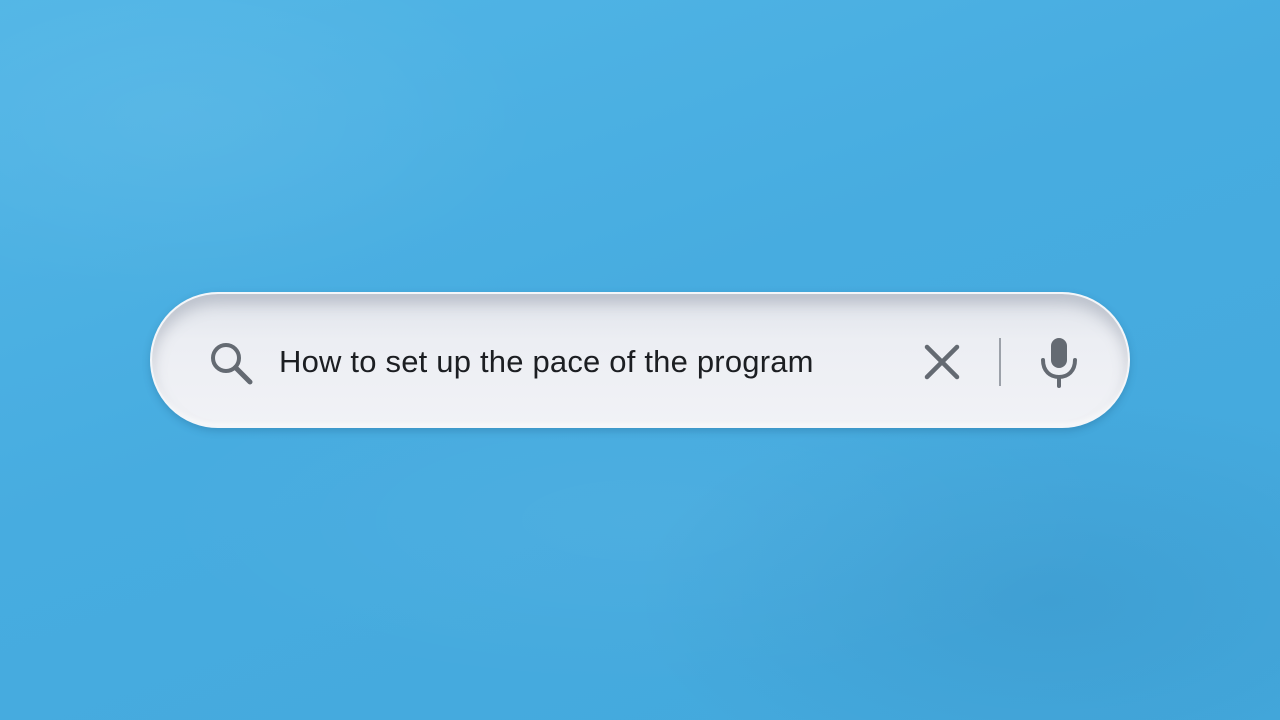  I want to click on search-bar: How to set up the pace of the program, so click(640, 360).